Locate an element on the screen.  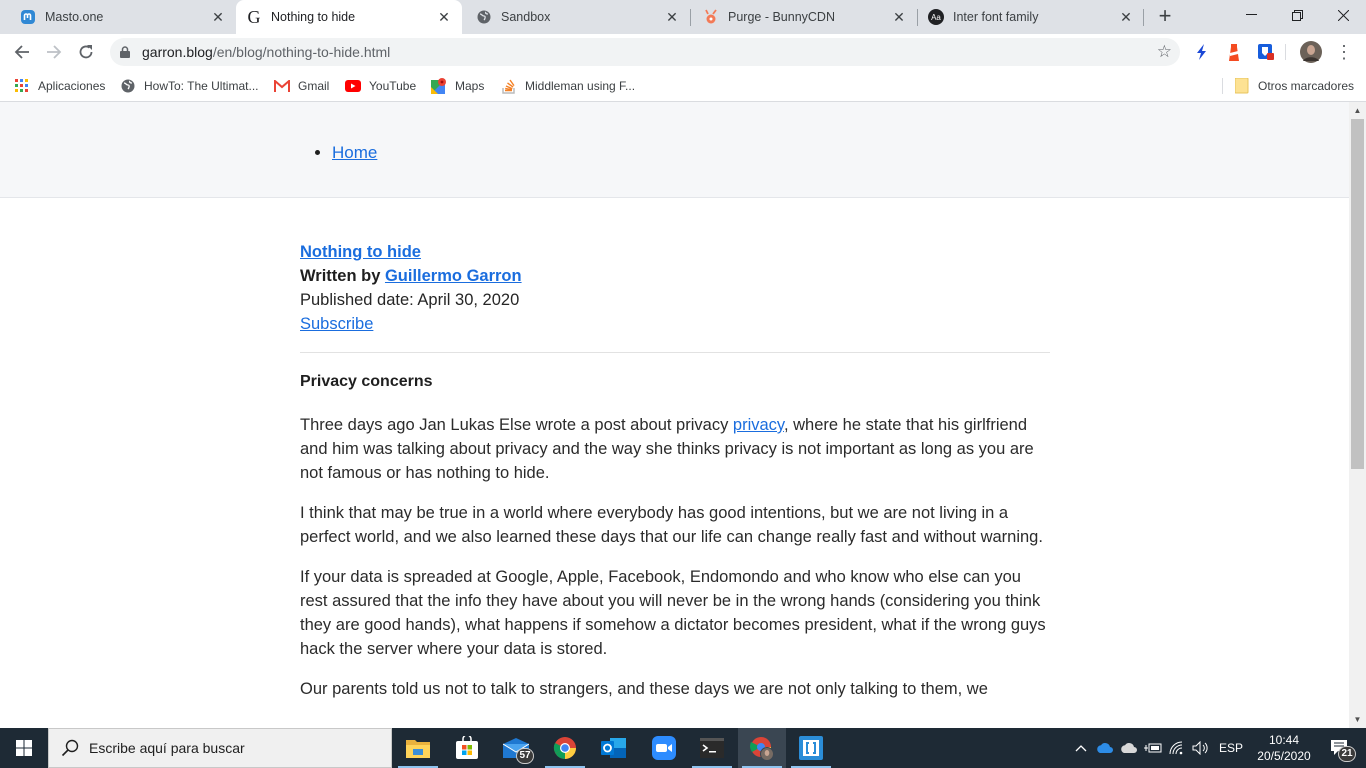
tab-sandbox: Sandbox ✕ is located at coordinates (576, 17).